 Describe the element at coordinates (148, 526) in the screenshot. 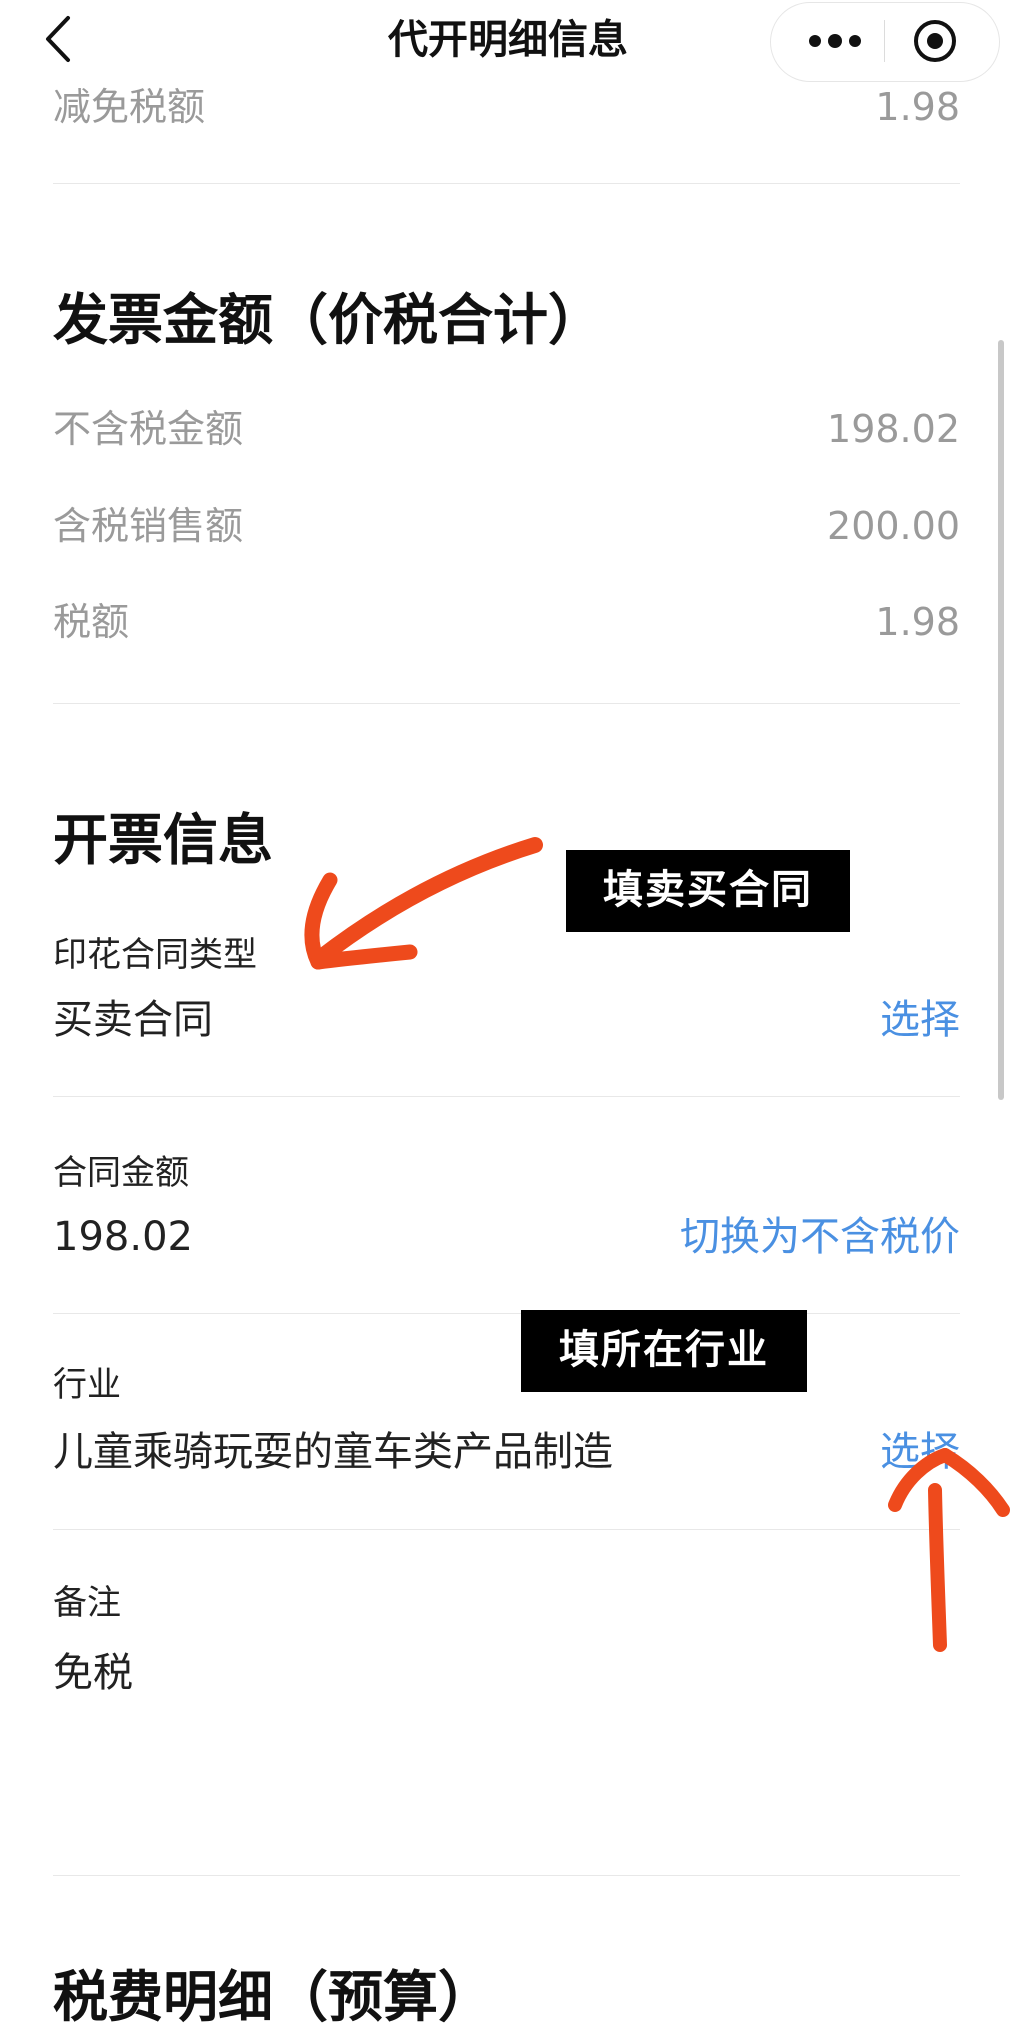

I see `sales-including-tax-label: 含税销售额` at that location.